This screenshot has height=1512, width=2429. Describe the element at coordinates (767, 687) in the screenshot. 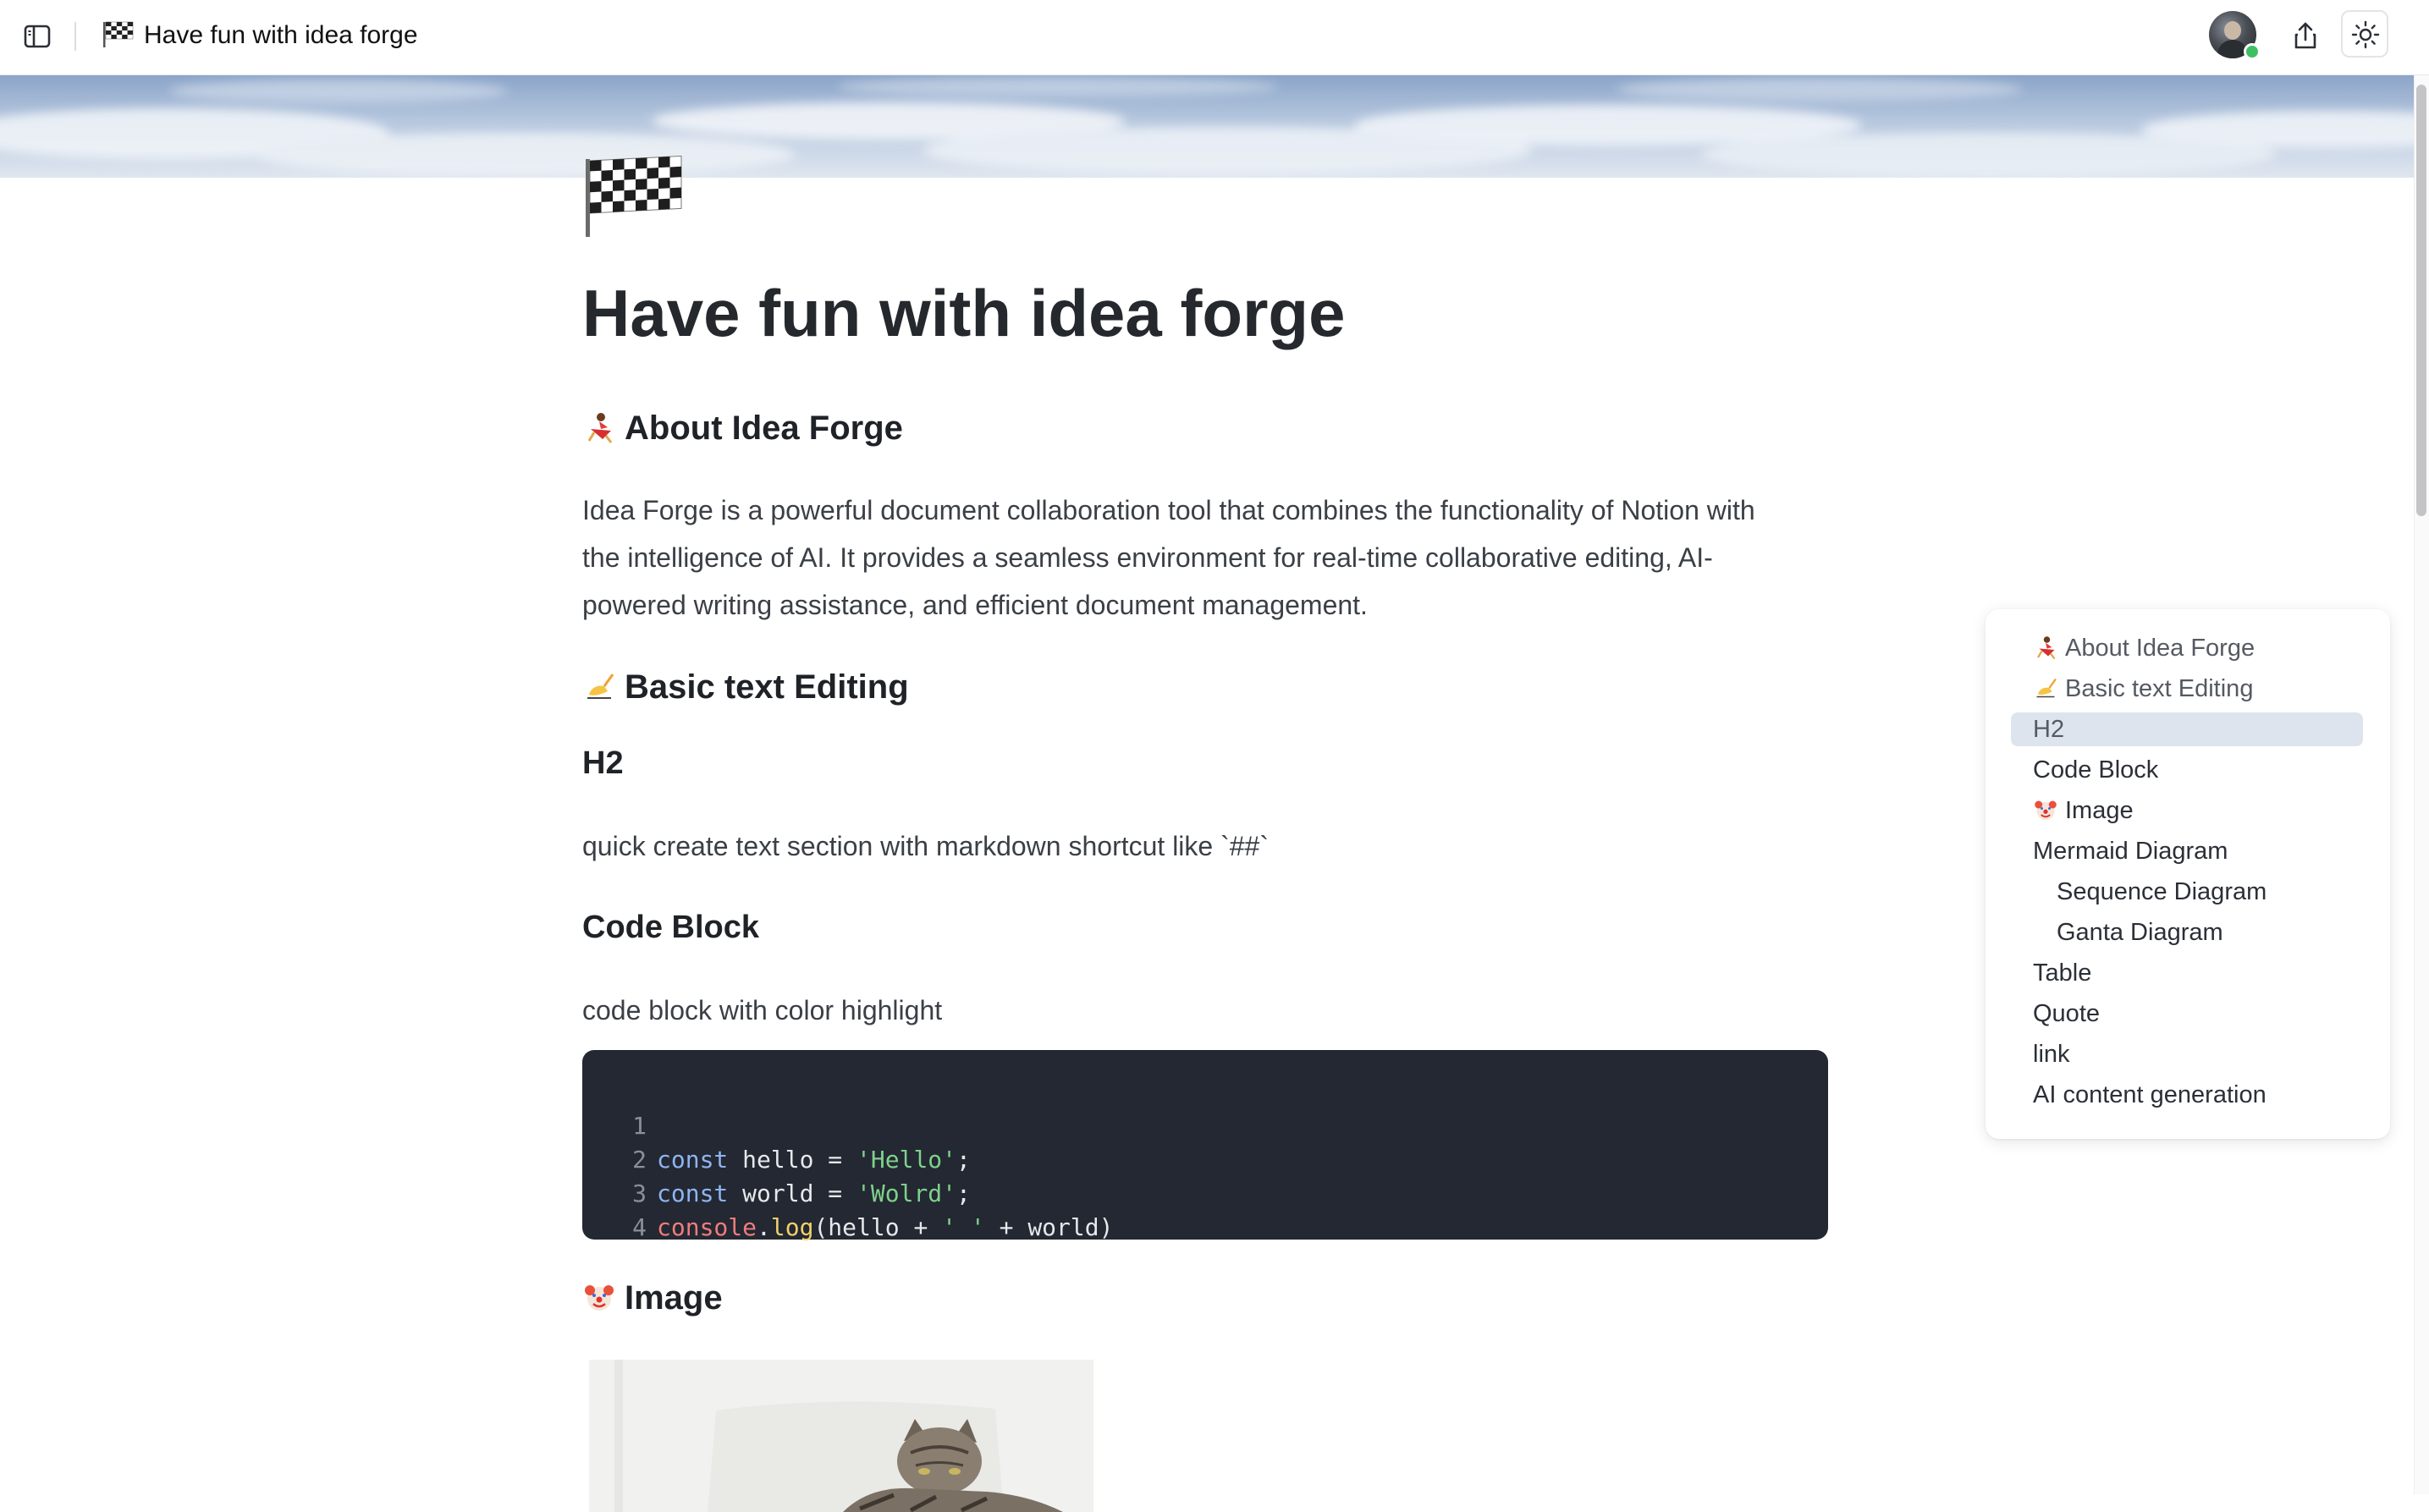

I see `heading-basic-text: Basic text Editing` at that location.